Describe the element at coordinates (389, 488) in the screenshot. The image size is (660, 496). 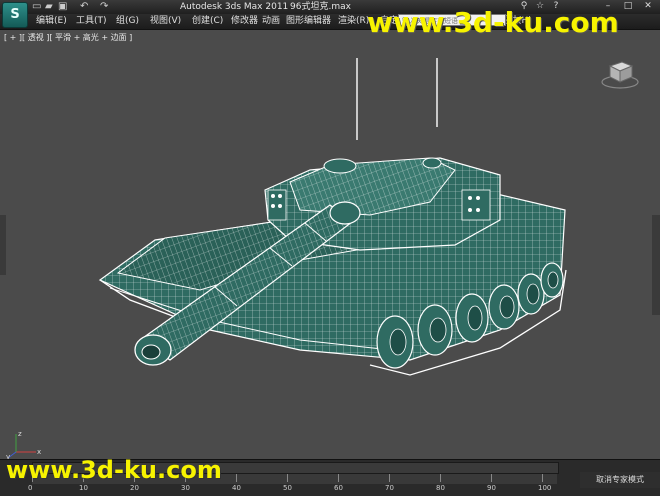
I see `timeline-tick-label: 70` at that location.